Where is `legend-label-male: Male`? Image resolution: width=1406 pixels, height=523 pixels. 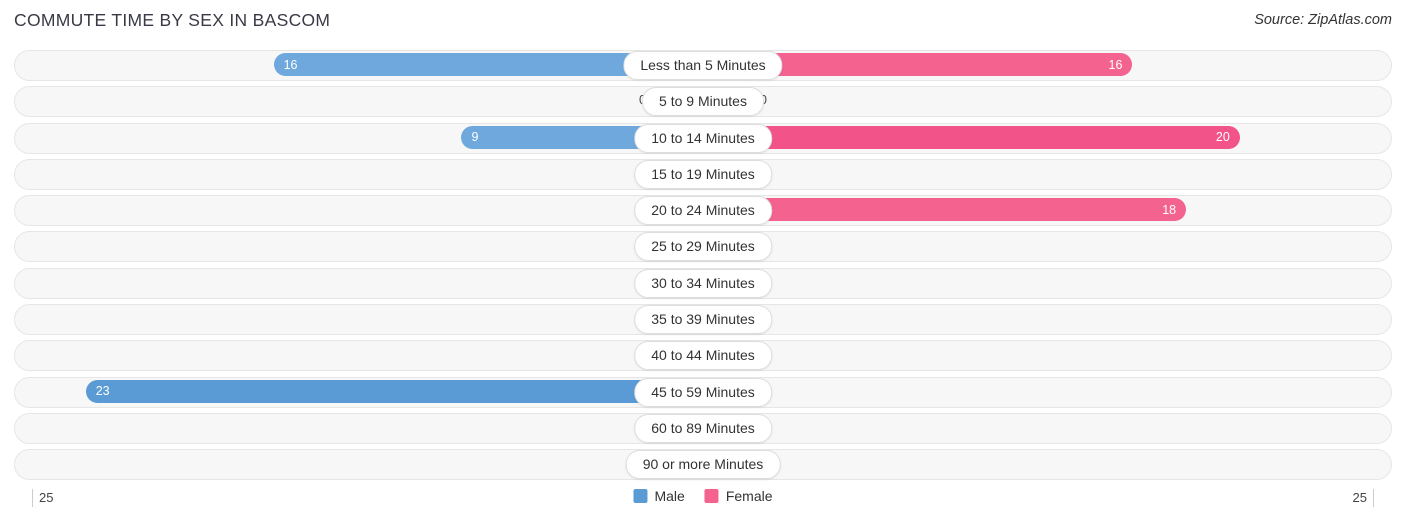
legend-label-male: Male is located at coordinates (669, 496).